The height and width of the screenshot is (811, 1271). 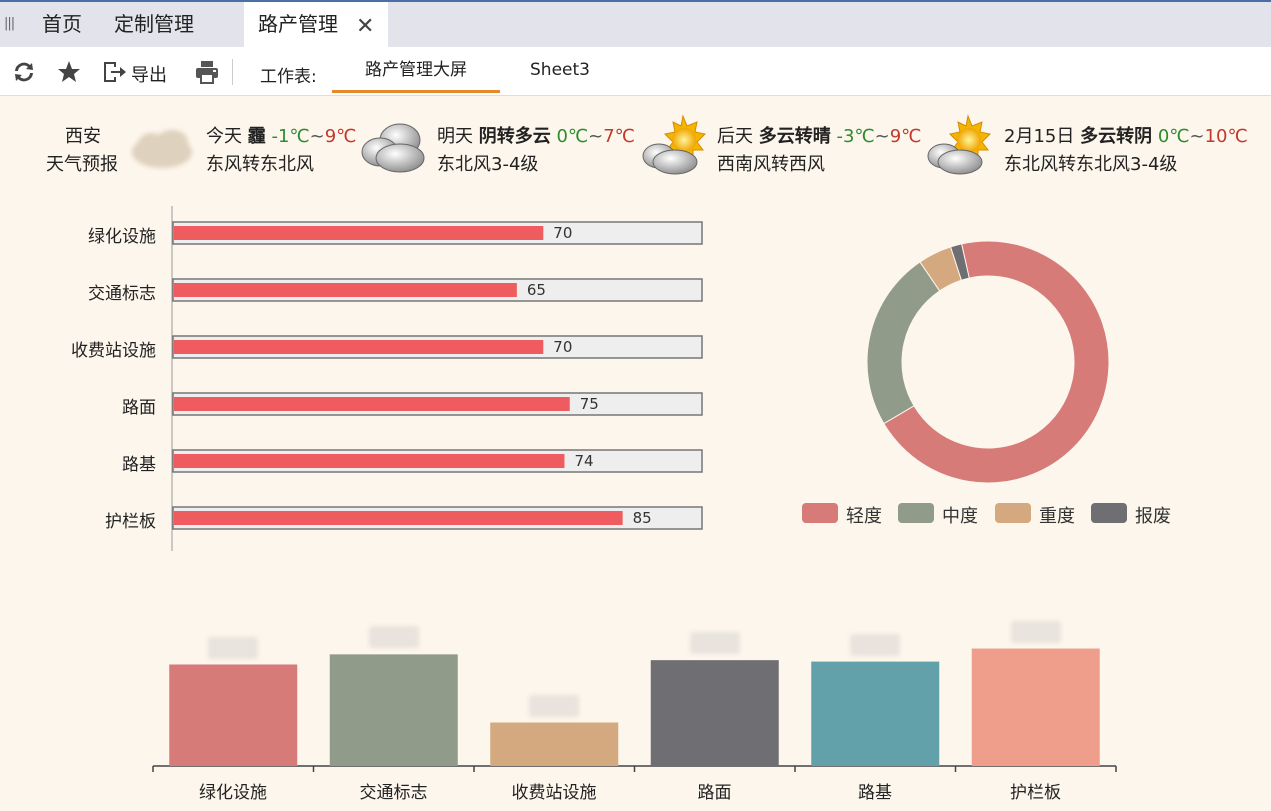 What do you see at coordinates (256, 136) in the screenshot?
I see `weather-condition: 霾` at bounding box center [256, 136].